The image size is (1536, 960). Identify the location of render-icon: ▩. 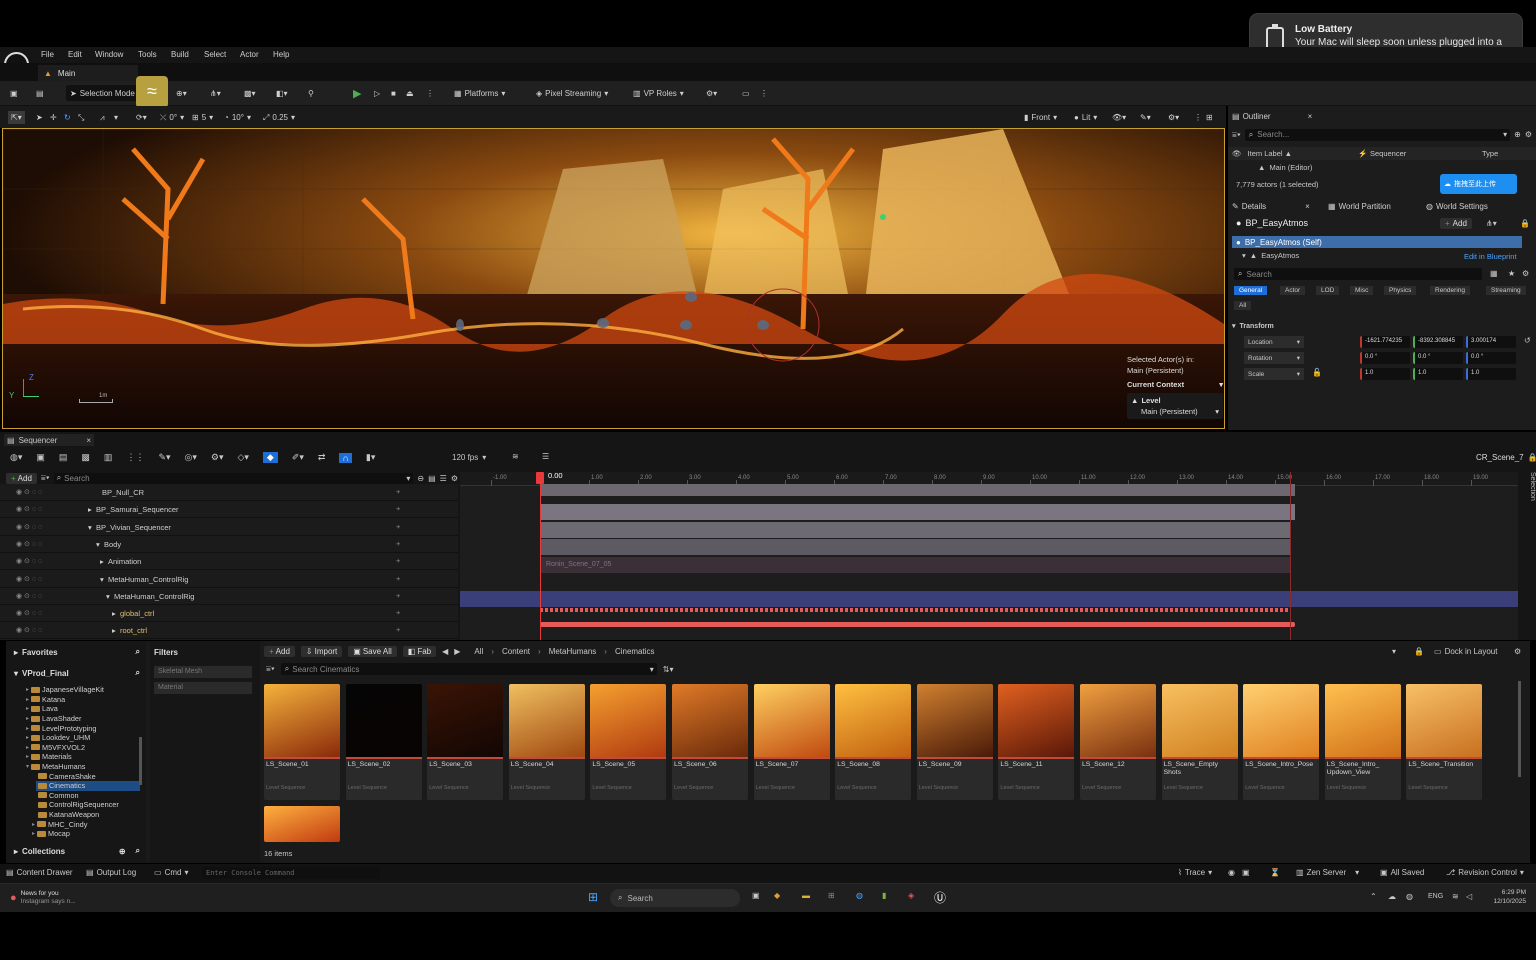
(85, 457).